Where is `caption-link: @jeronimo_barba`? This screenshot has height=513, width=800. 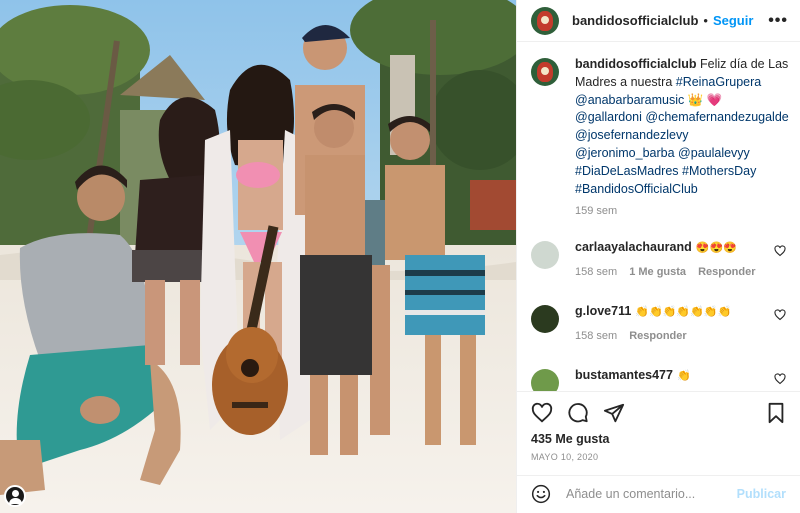 caption-link: @jeronimo_barba is located at coordinates (625, 153).